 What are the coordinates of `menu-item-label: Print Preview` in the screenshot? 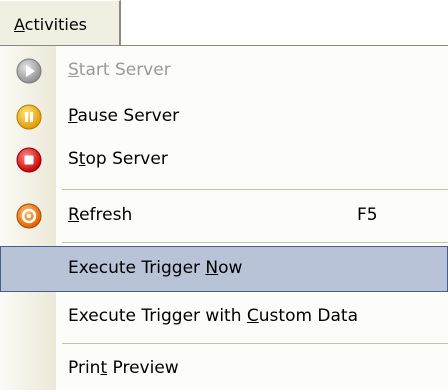 It's located at (123, 368).